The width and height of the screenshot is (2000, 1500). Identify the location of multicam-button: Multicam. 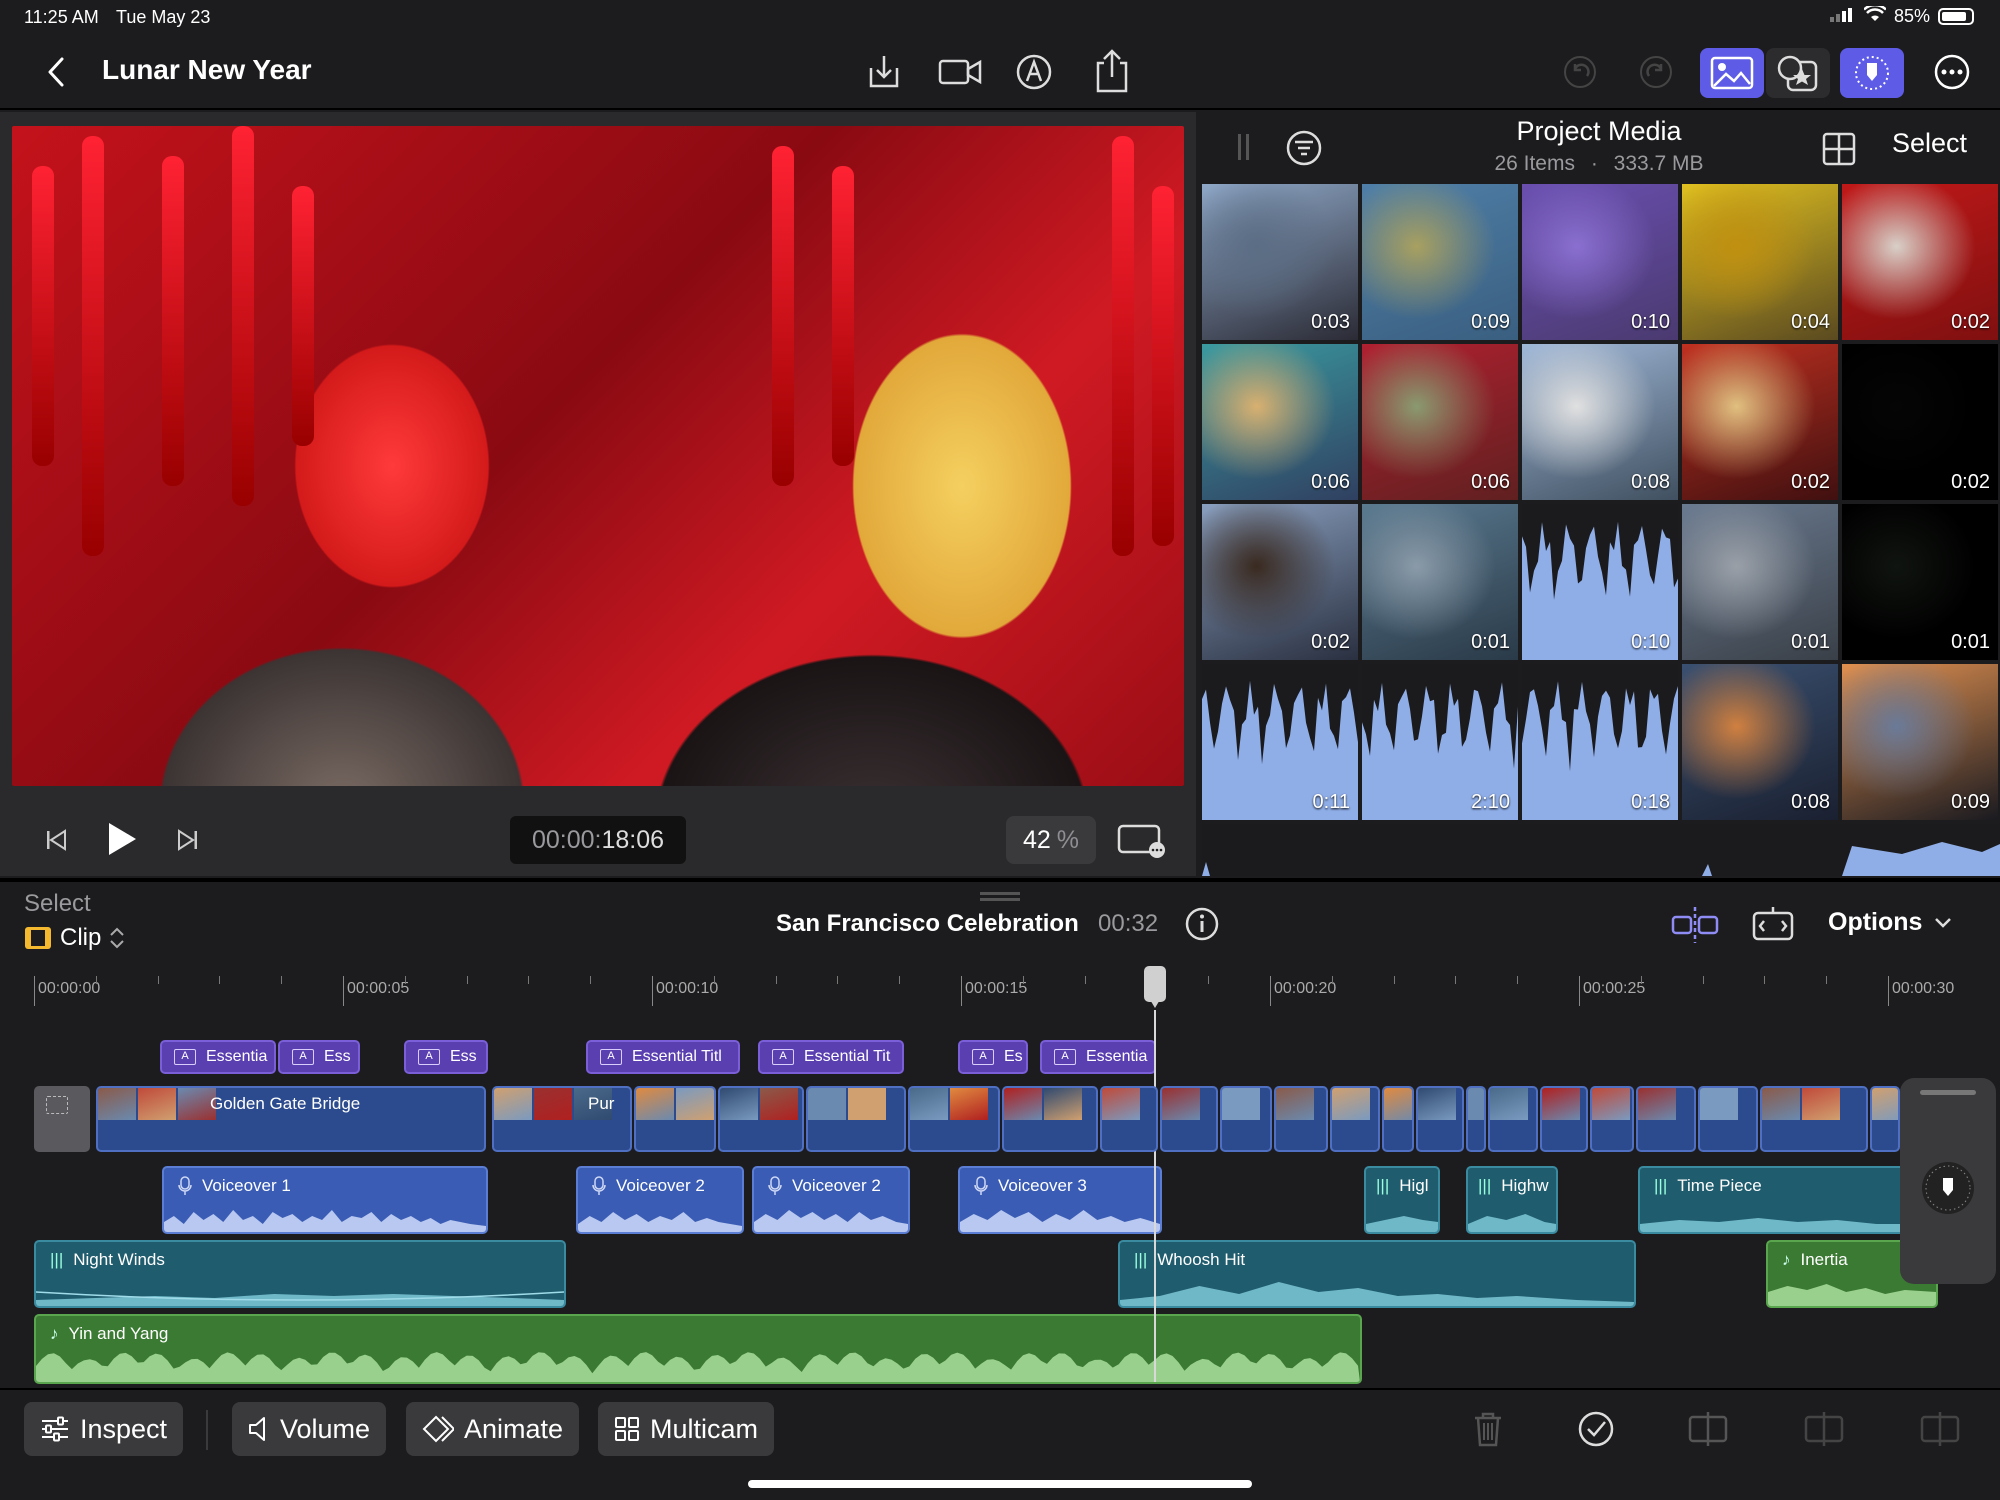
(686, 1429).